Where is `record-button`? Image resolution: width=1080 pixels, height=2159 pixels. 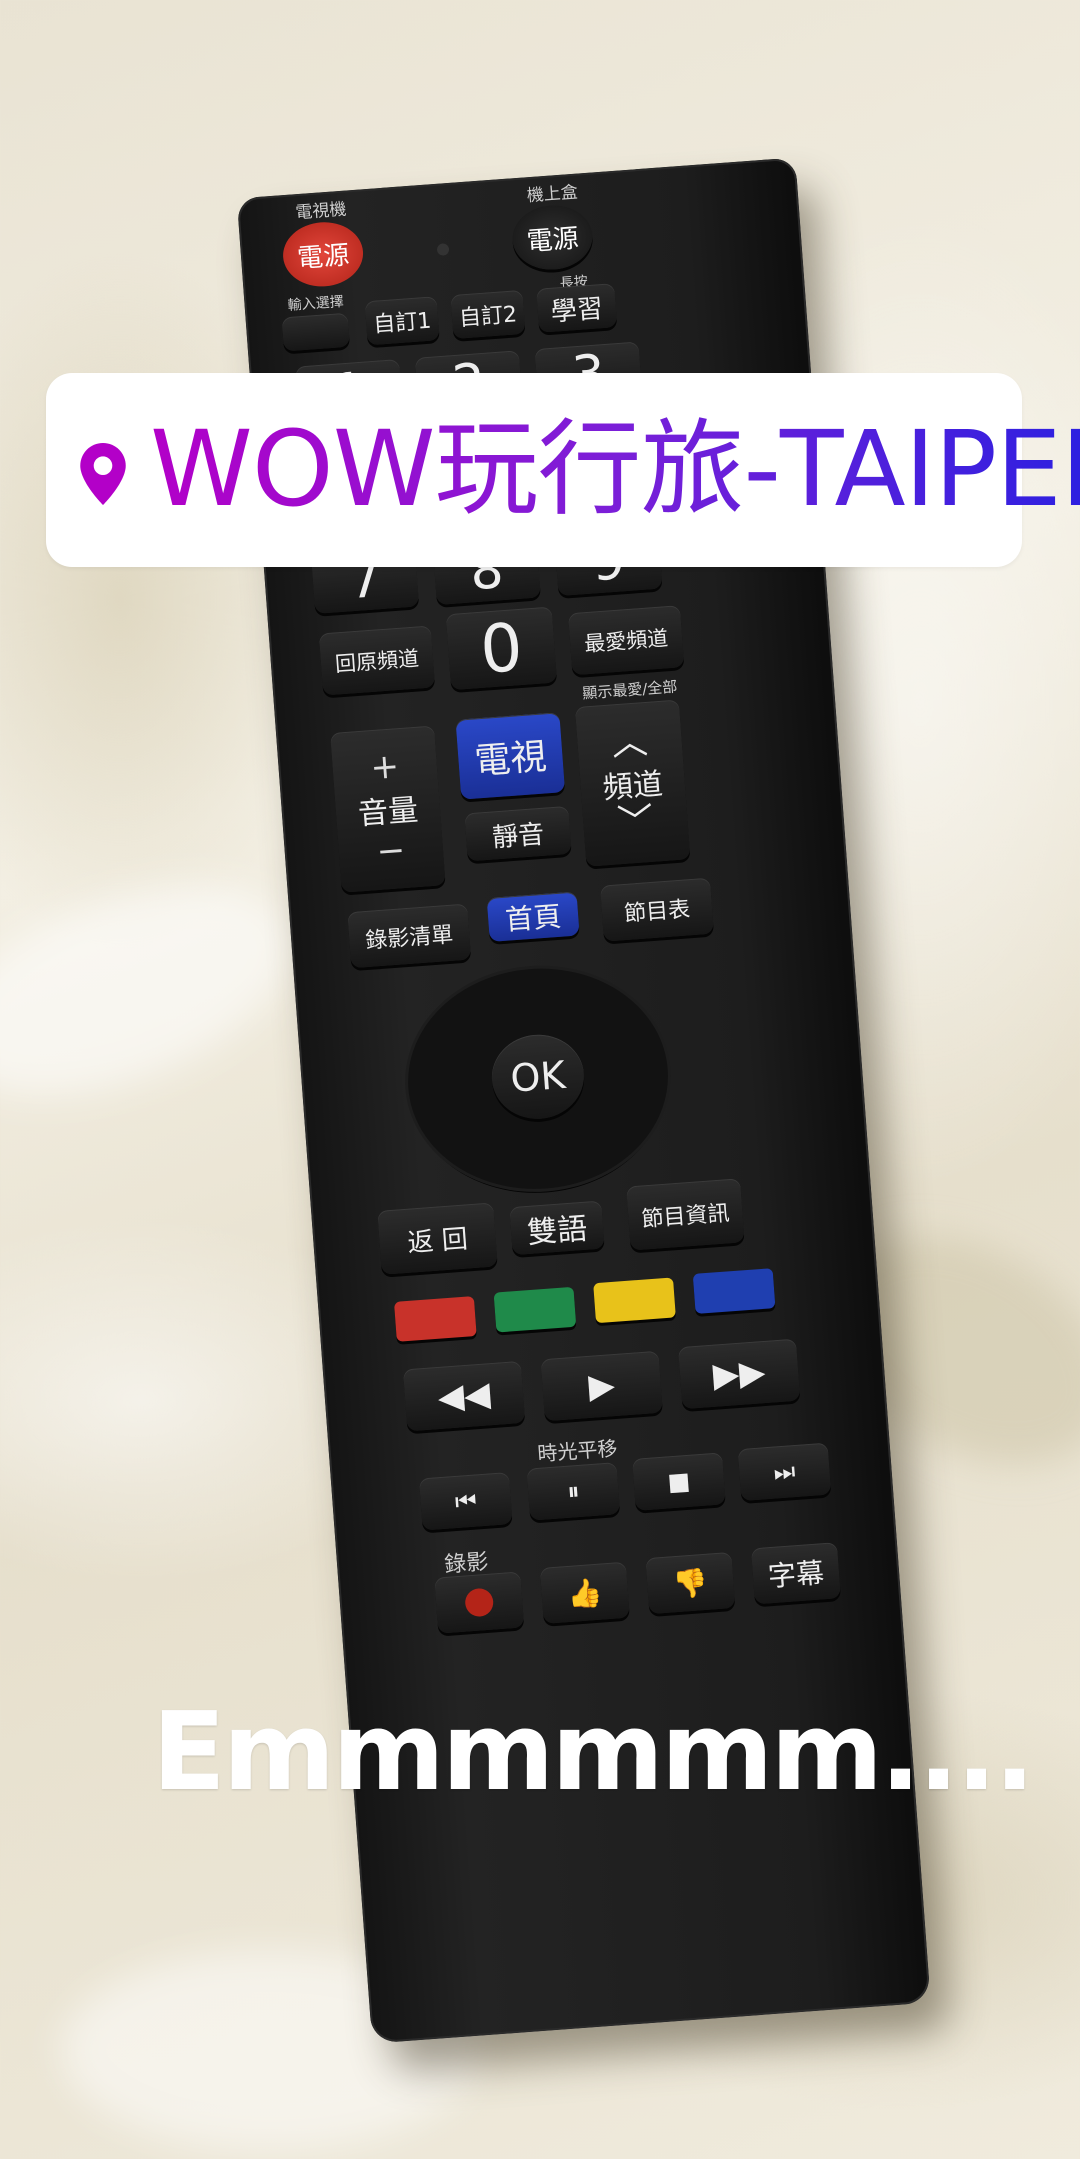
record-button is located at coordinates (479, 1602).